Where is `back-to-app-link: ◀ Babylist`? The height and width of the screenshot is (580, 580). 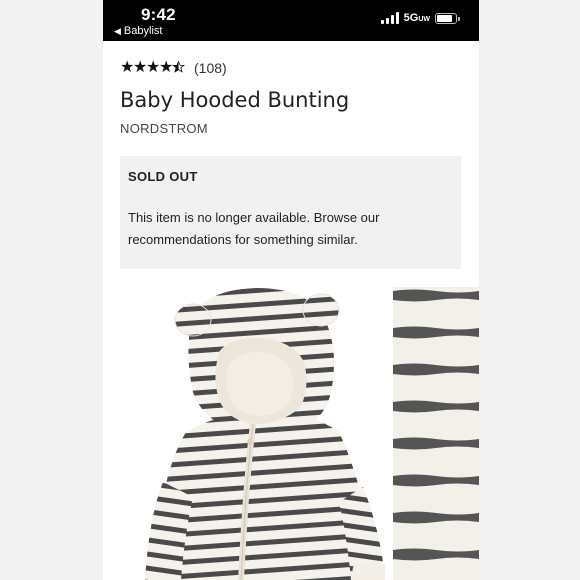
back-to-app-link: ◀ Babylist is located at coordinates (138, 31).